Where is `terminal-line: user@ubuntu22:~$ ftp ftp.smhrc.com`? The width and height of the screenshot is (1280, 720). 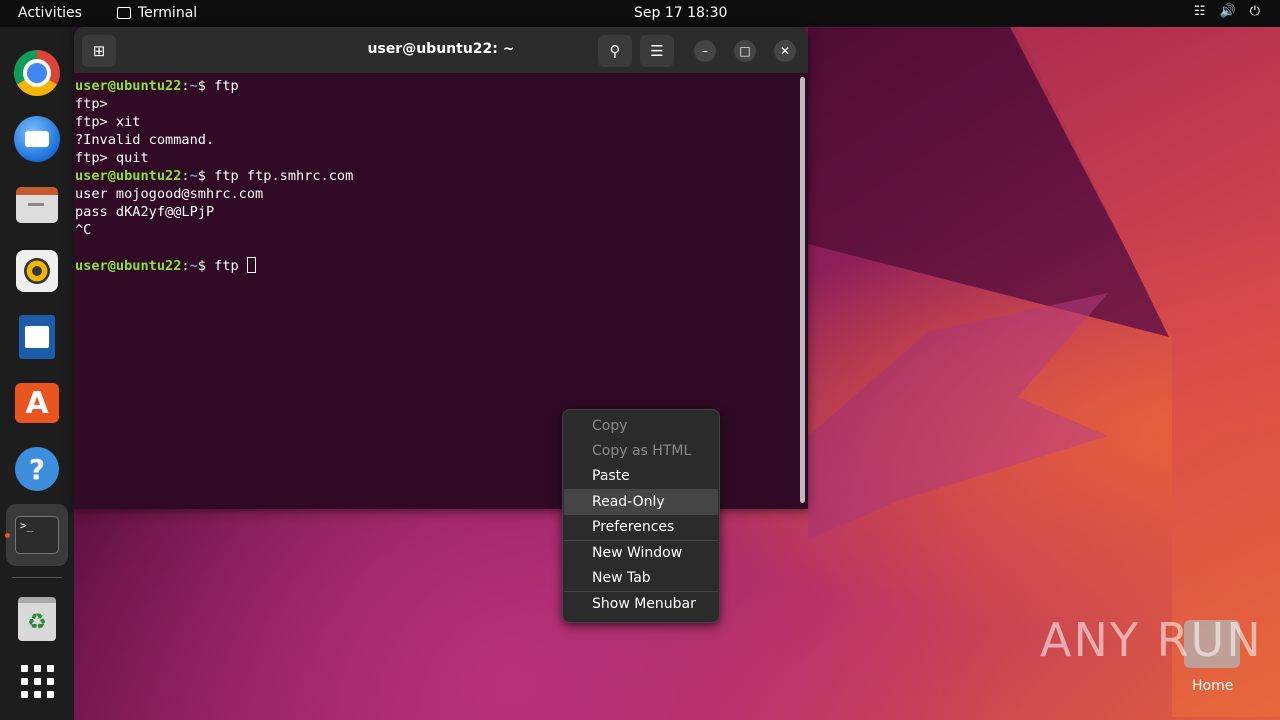 terminal-line: user@ubuntu22:~$ ftp ftp.smhrc.com is located at coordinates (435, 176).